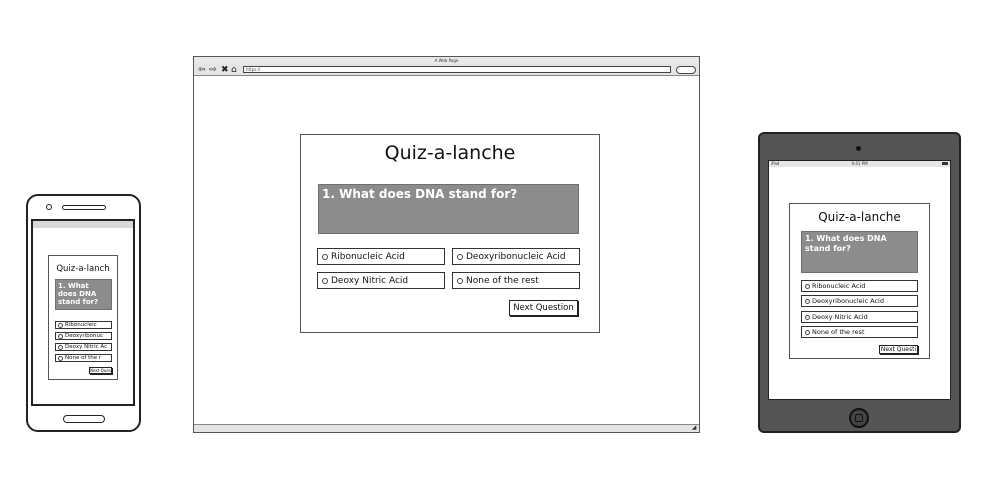  What do you see at coordinates (516, 280) in the screenshot?
I see `option-none-of-the-rest: None of the rest` at bounding box center [516, 280].